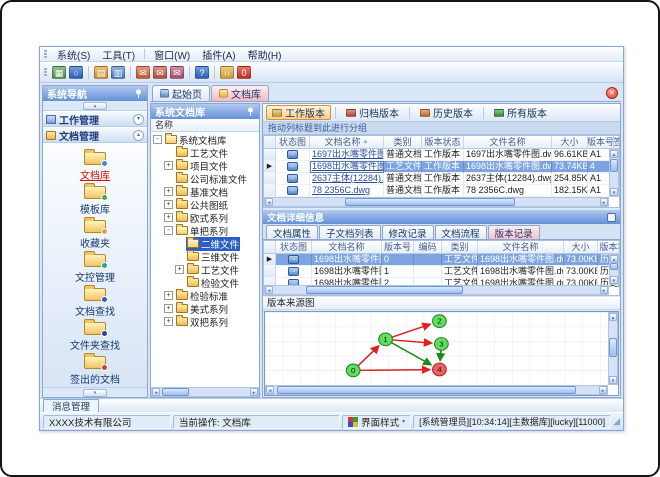  I want to click on detail-tab: 版本记录, so click(513, 232).